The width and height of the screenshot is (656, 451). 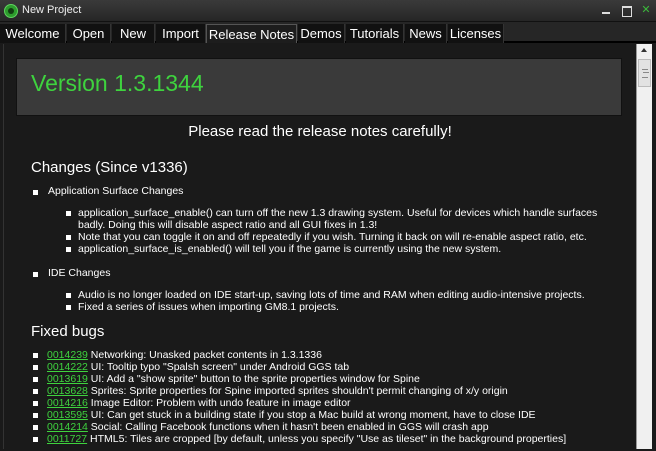 What do you see at coordinates (626, 10) in the screenshot?
I see `maximize-button` at bounding box center [626, 10].